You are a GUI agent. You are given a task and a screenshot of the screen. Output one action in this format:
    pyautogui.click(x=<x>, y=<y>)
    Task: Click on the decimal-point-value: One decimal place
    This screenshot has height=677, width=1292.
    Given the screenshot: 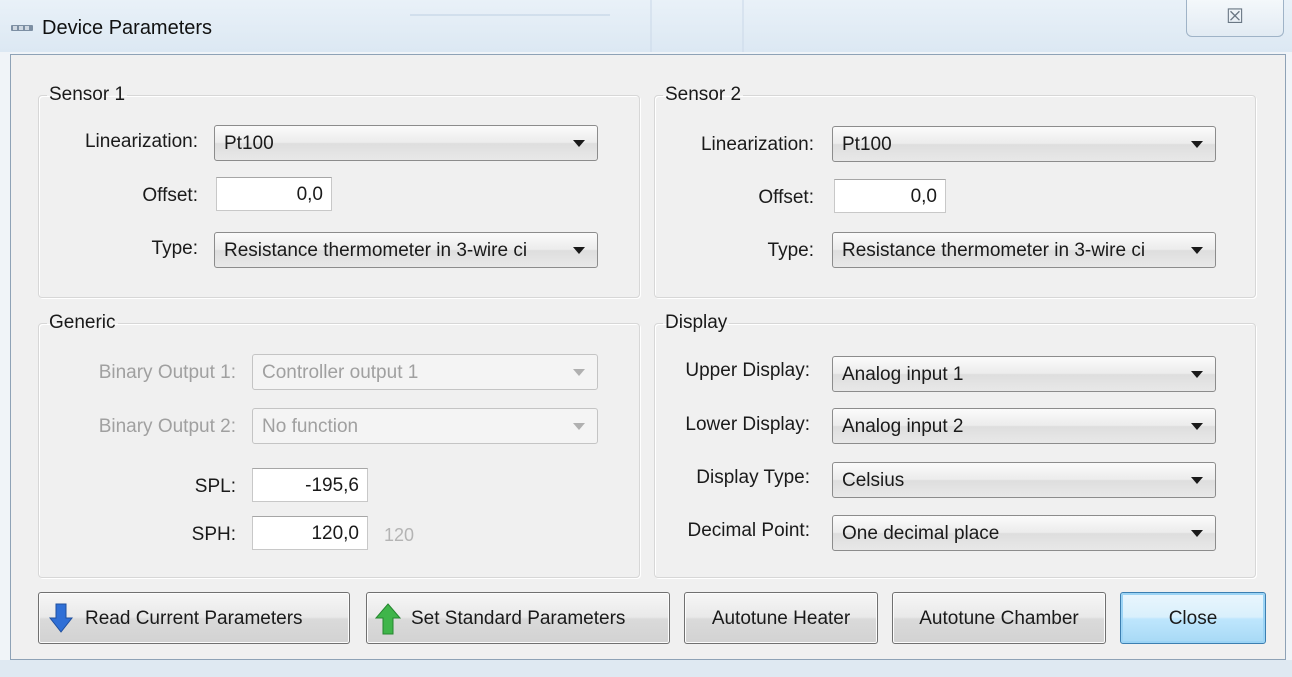 What is the action you would take?
    pyautogui.click(x=921, y=533)
    